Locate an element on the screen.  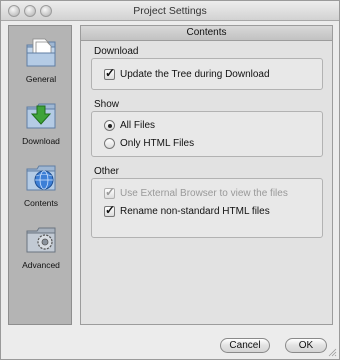
update-tree-option: ✓ Update the Tree during Download is located at coordinates (187, 73).